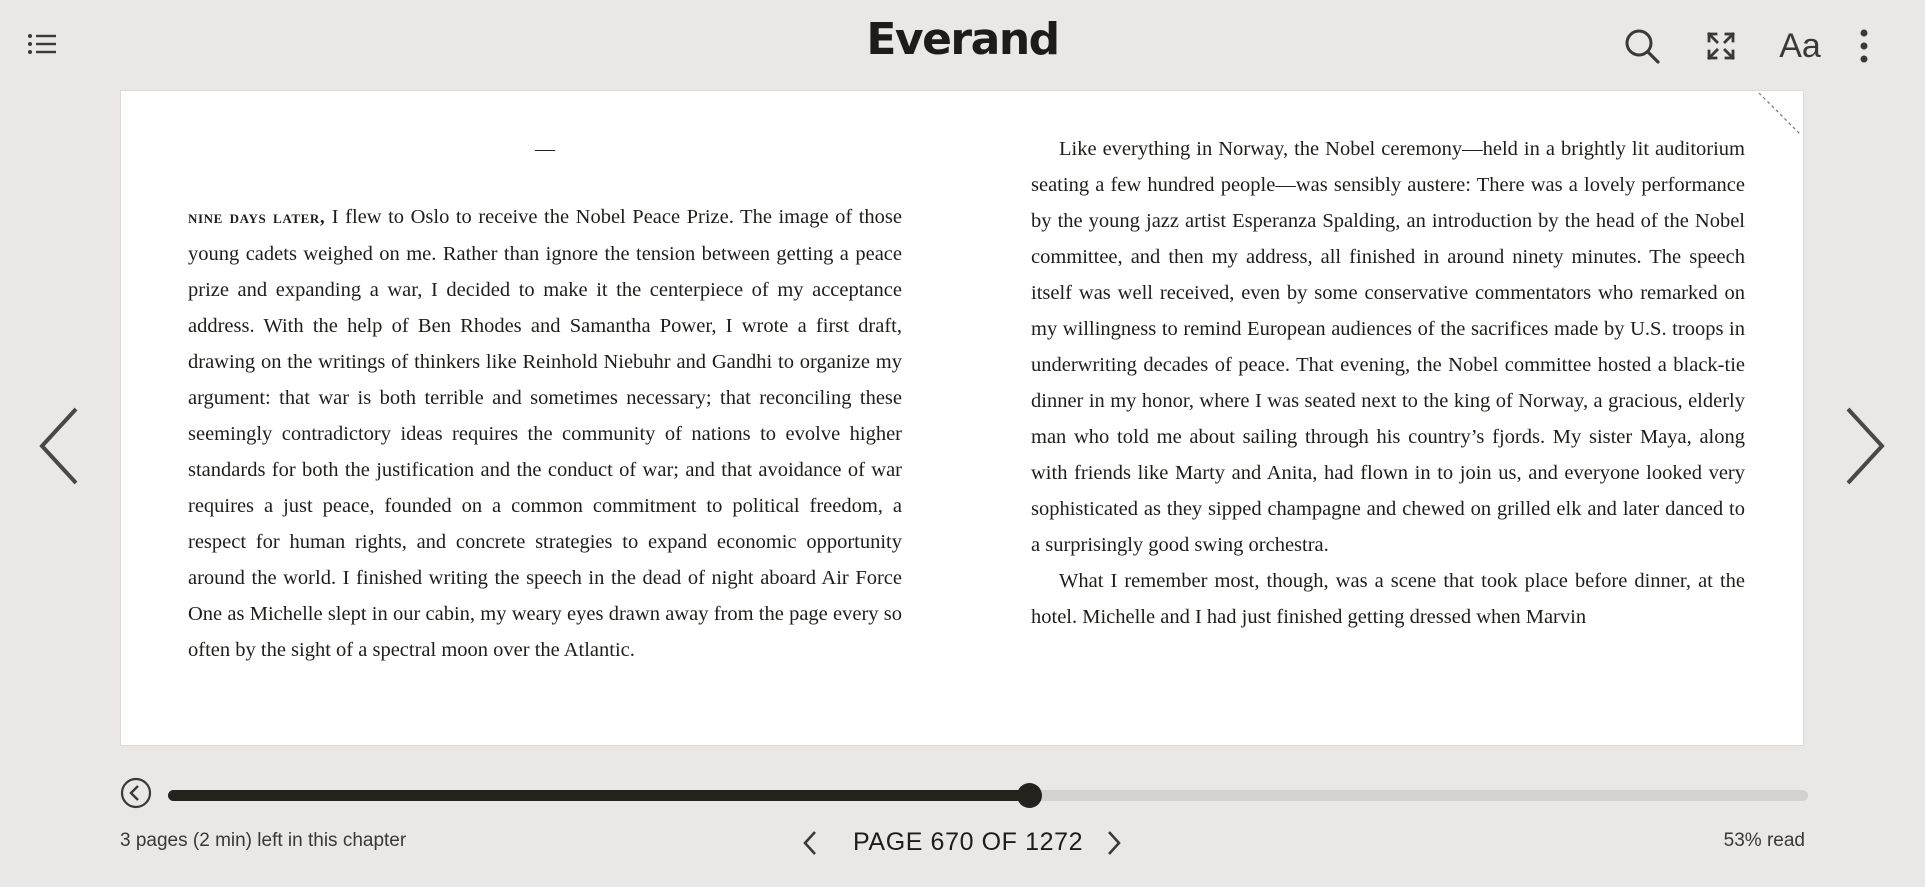 The height and width of the screenshot is (887, 1925). I want to click on search-icon, so click(1642, 46).